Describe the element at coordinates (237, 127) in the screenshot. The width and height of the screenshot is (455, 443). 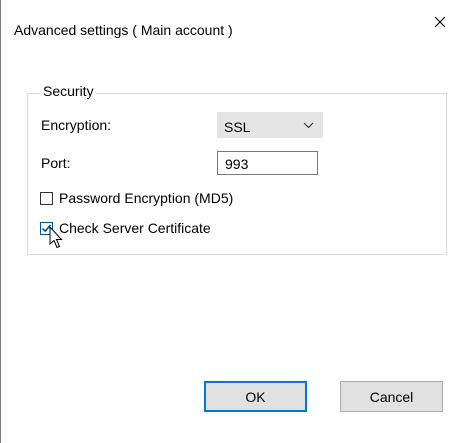
I see `encryption-value: SSL` at that location.